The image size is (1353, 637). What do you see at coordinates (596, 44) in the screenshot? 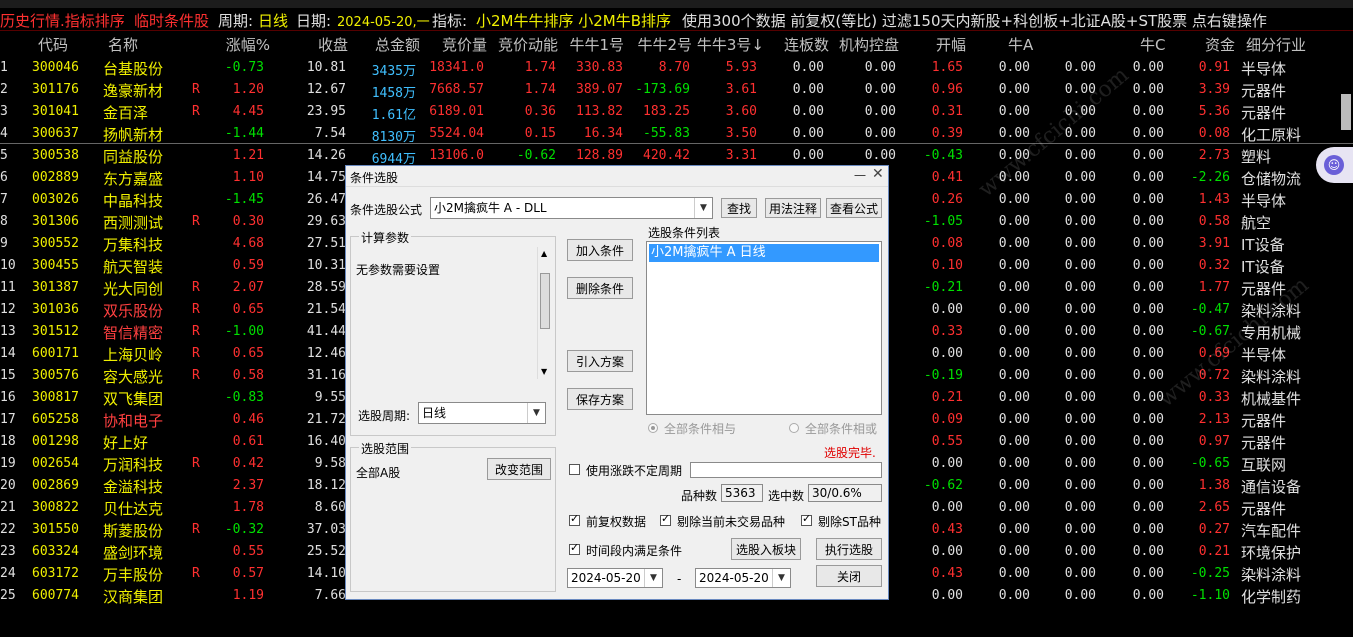
I see `column-header: 牛牛1号` at bounding box center [596, 44].